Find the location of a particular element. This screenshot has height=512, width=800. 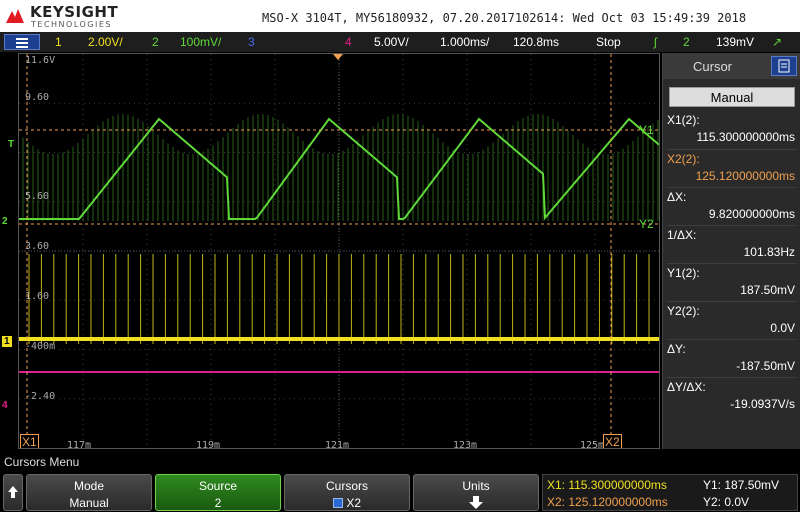

cursors-softkey-value: X2 is located at coordinates (347, 503).